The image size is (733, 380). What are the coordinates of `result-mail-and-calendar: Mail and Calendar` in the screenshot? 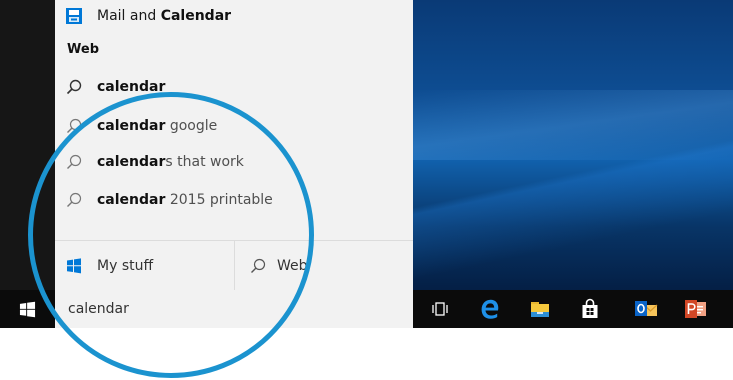 It's located at (234, 16).